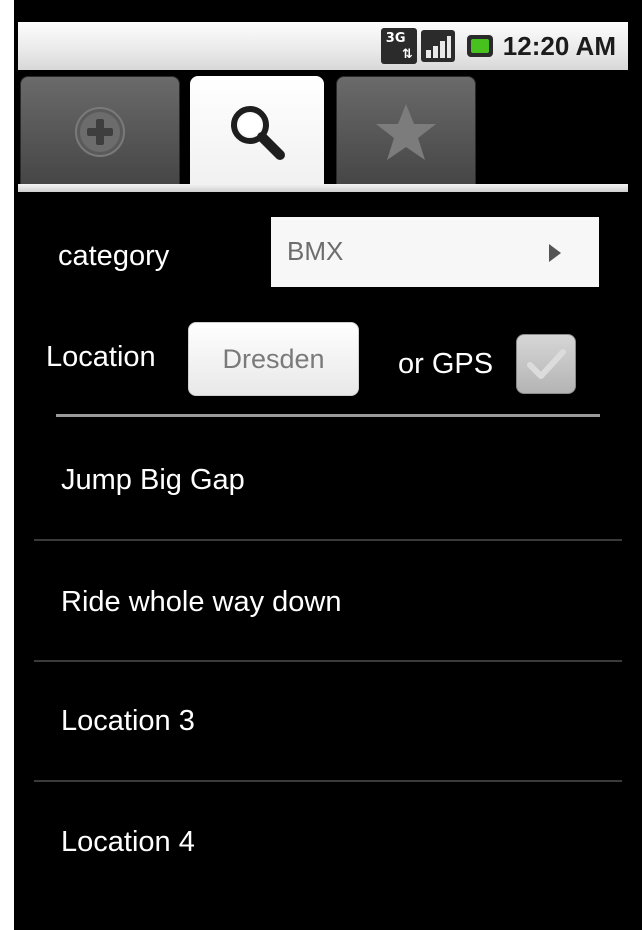  I want to click on category-value: BMX, so click(315, 251).